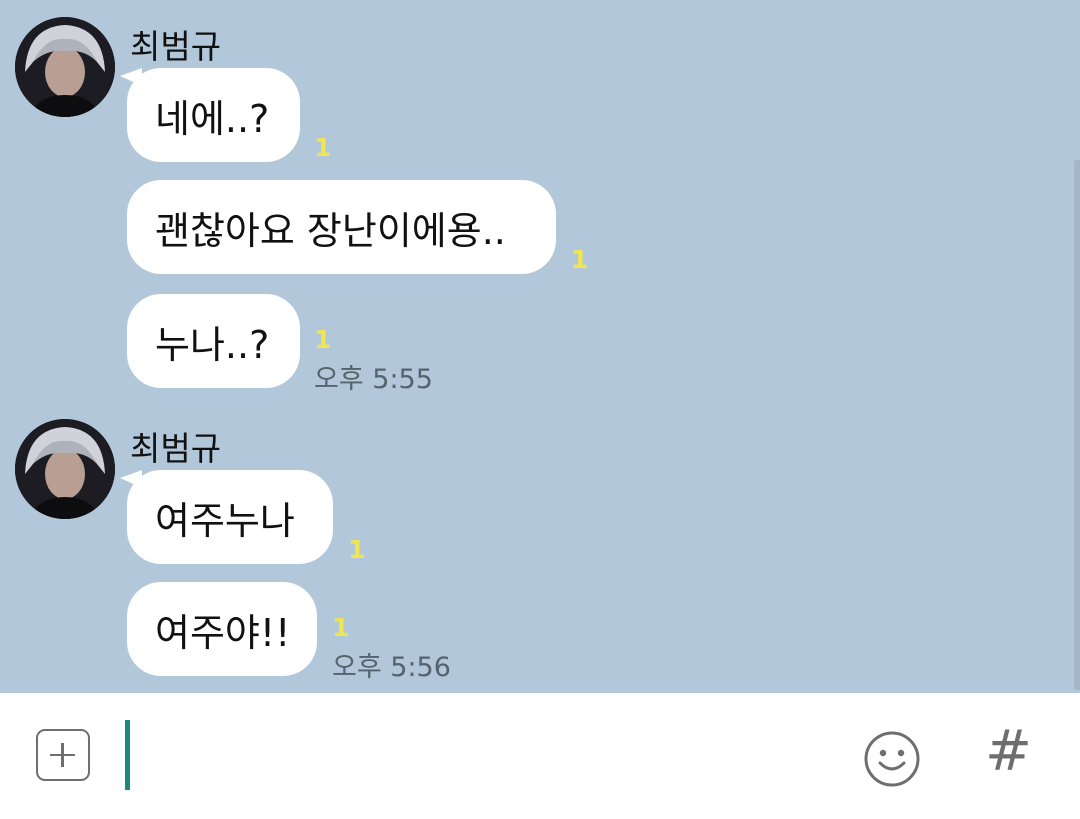 Image resolution: width=1080 pixels, height=819 pixels. What do you see at coordinates (1008, 752) in the screenshot?
I see `hash-icon: #` at bounding box center [1008, 752].